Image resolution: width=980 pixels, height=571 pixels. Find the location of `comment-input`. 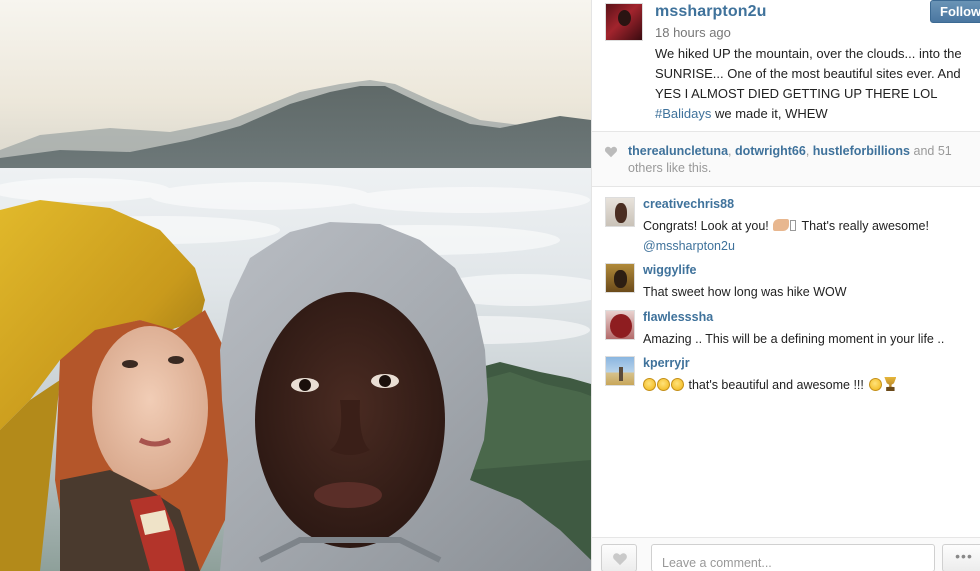

comment-input is located at coordinates (793, 557).